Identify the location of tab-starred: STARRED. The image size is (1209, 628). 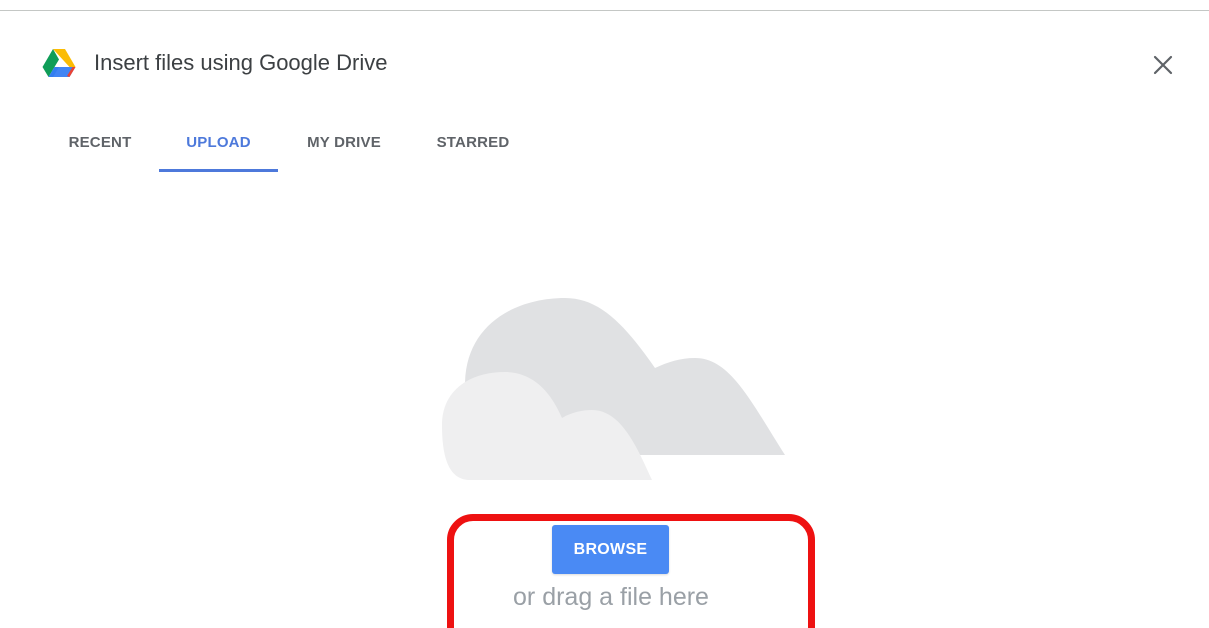
(473, 146).